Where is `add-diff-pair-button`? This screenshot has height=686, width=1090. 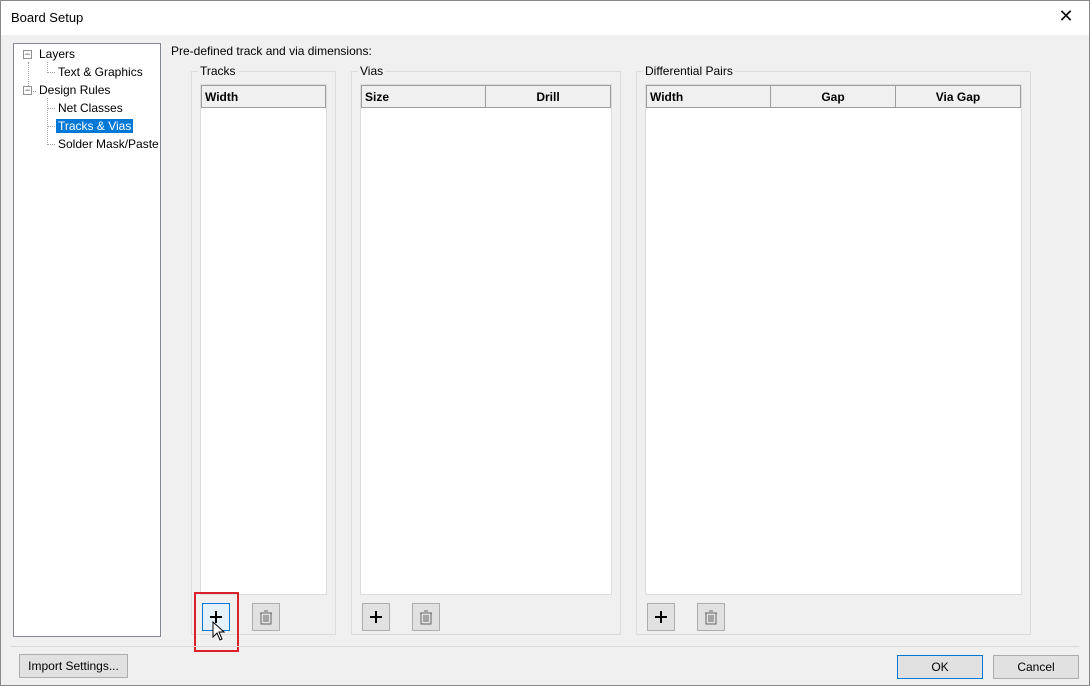
add-diff-pair-button is located at coordinates (661, 617).